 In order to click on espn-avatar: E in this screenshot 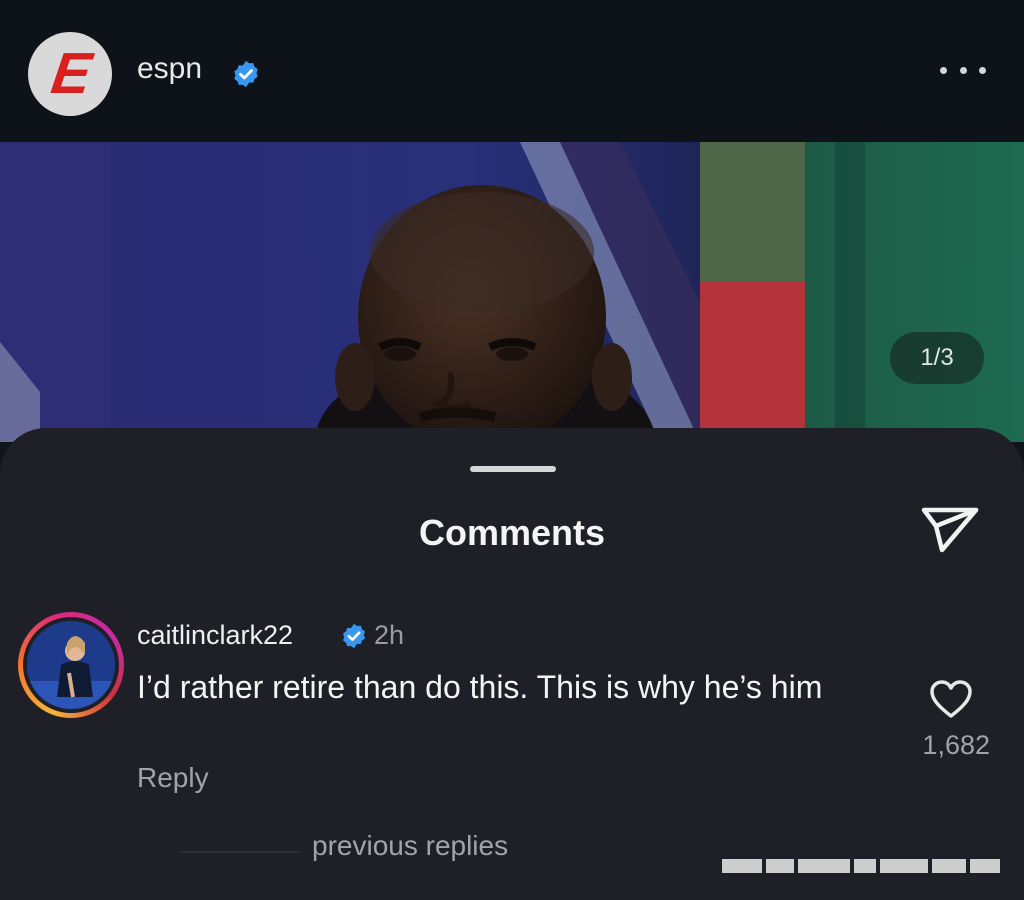, I will do `click(70, 74)`.